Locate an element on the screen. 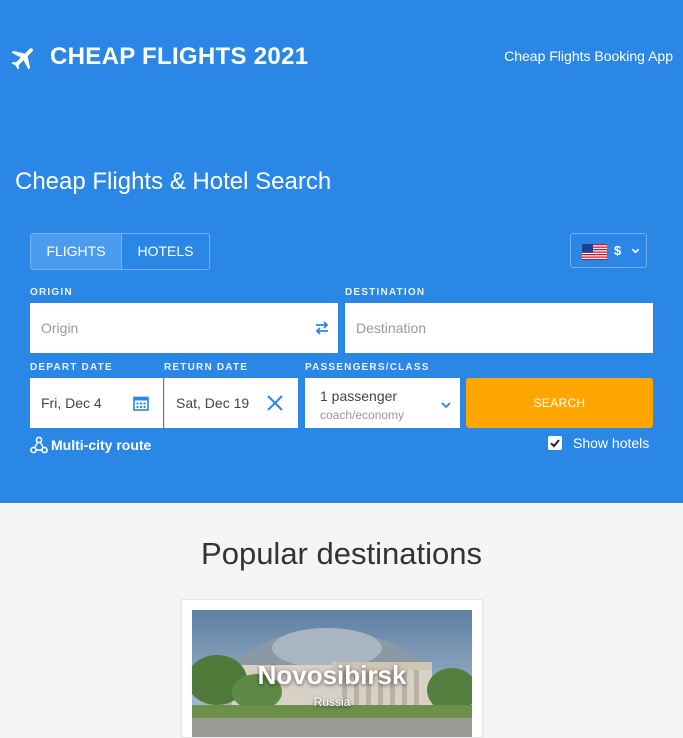  passengers-selector: 1 passenger coach/economy is located at coordinates (382, 403).